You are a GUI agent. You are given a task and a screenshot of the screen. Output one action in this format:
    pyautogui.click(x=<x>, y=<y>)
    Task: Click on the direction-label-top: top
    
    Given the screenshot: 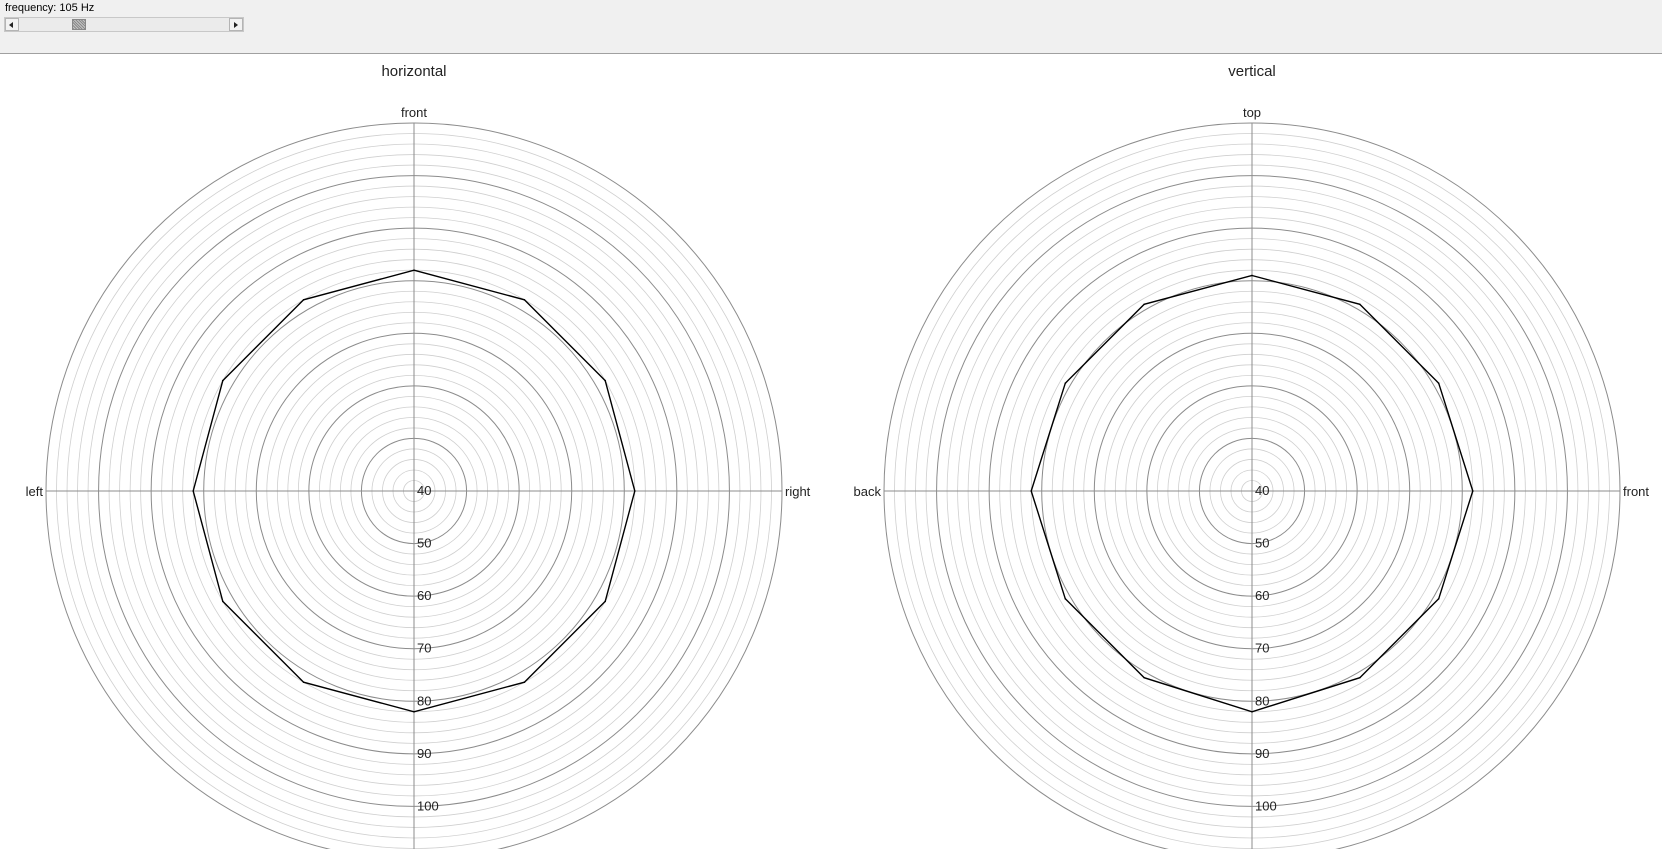 What is the action you would take?
    pyautogui.click(x=1252, y=112)
    